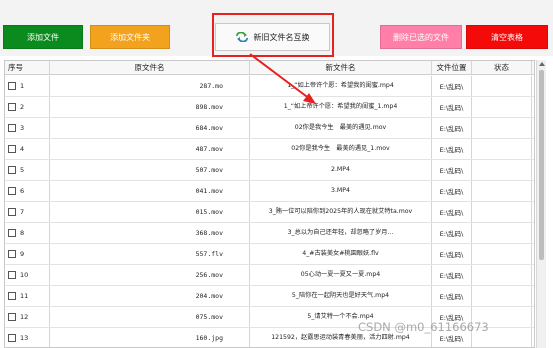  Describe the element at coordinates (22, 149) in the screenshot. I see `row-index: 4` at that location.